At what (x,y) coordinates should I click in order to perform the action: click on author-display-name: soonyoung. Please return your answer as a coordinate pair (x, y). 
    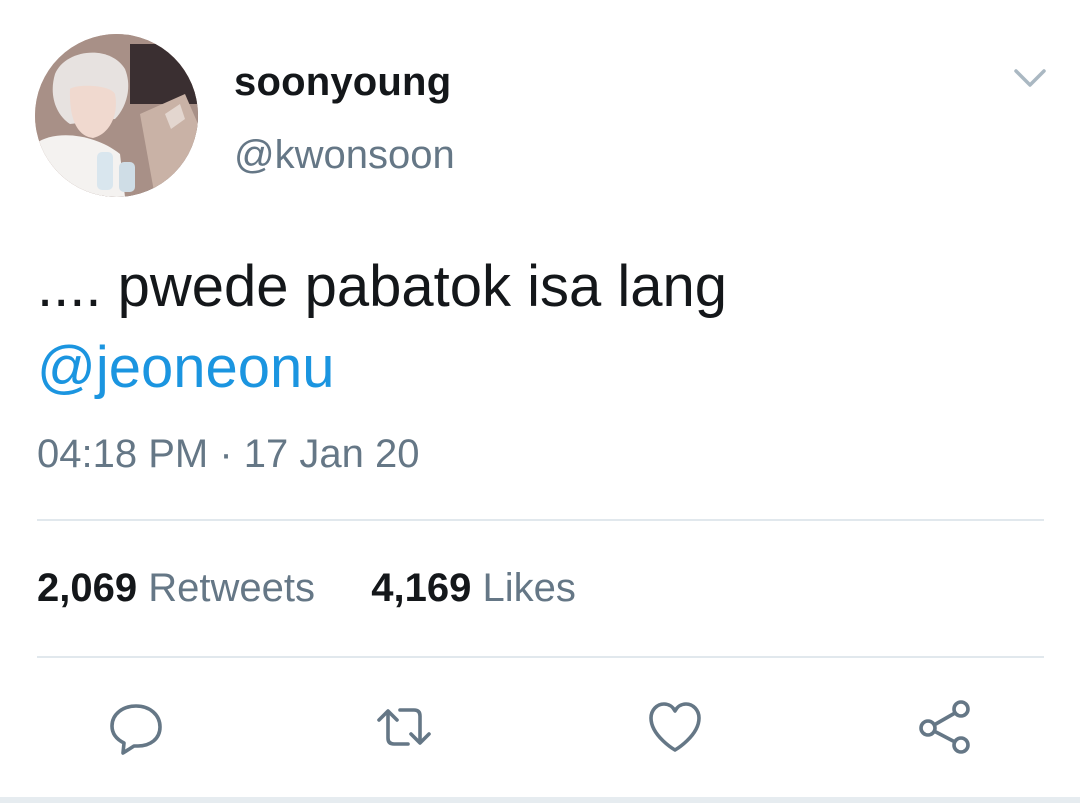
    Looking at the image, I should click on (342, 82).